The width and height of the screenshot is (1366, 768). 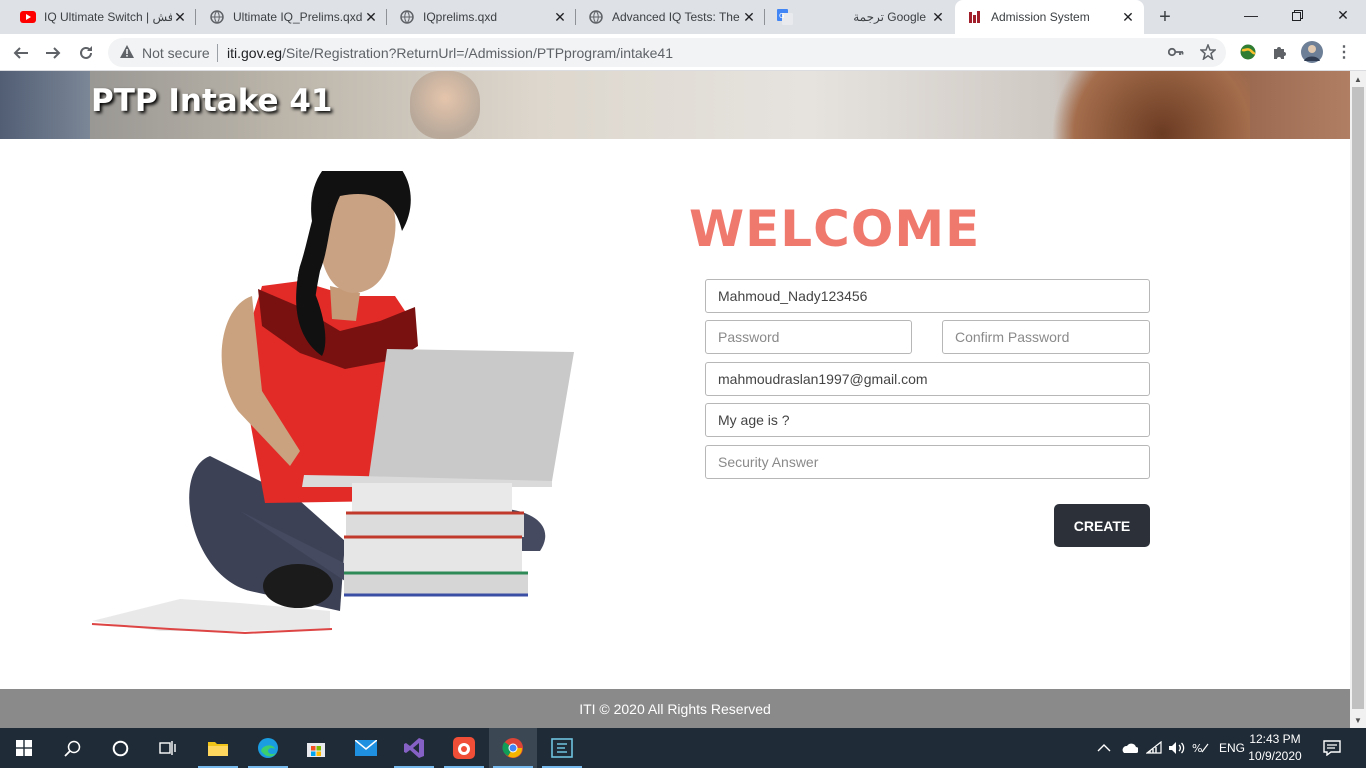 I want to click on windows-taskbar: % ENG 12:43 PM 10/9/2020, so click(x=683, y=748).